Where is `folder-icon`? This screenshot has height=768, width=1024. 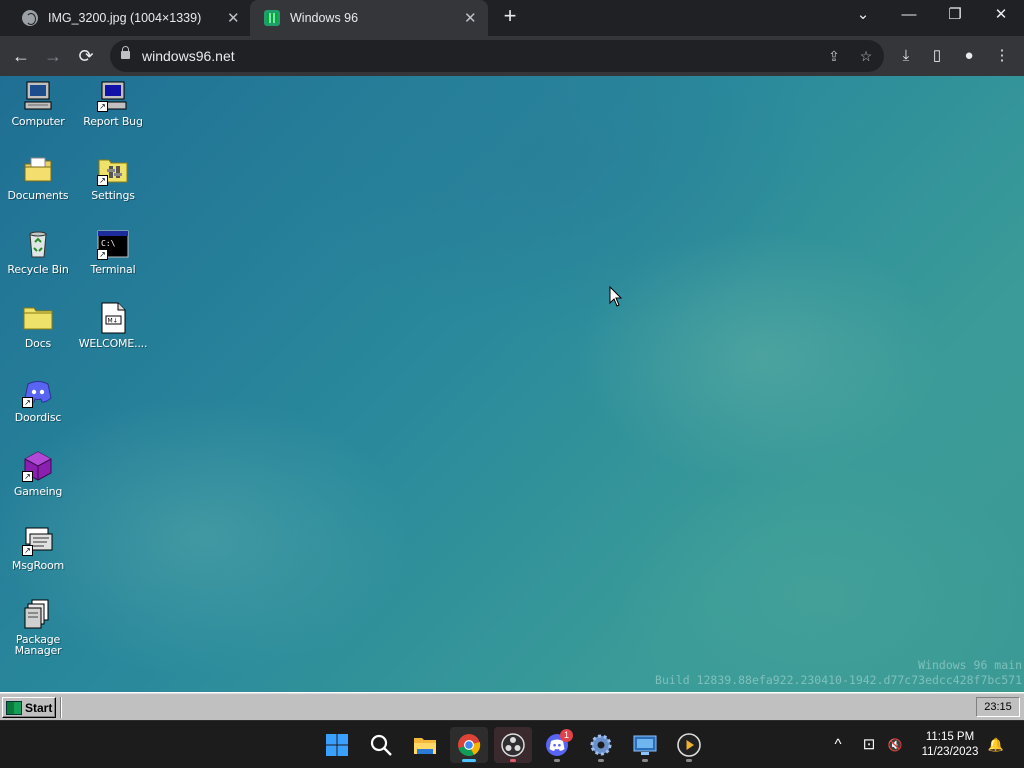 folder-icon is located at coordinates (38, 318).